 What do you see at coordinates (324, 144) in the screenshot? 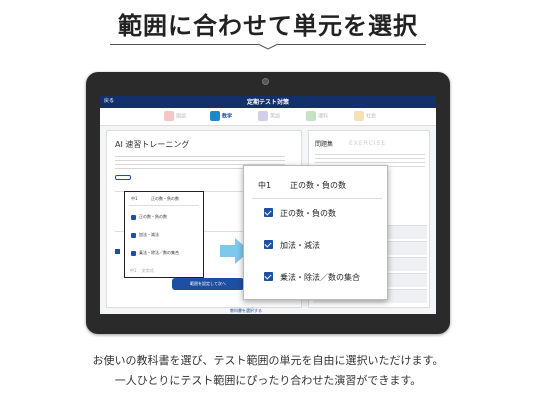
I see `exercise-title: 問題集` at bounding box center [324, 144].